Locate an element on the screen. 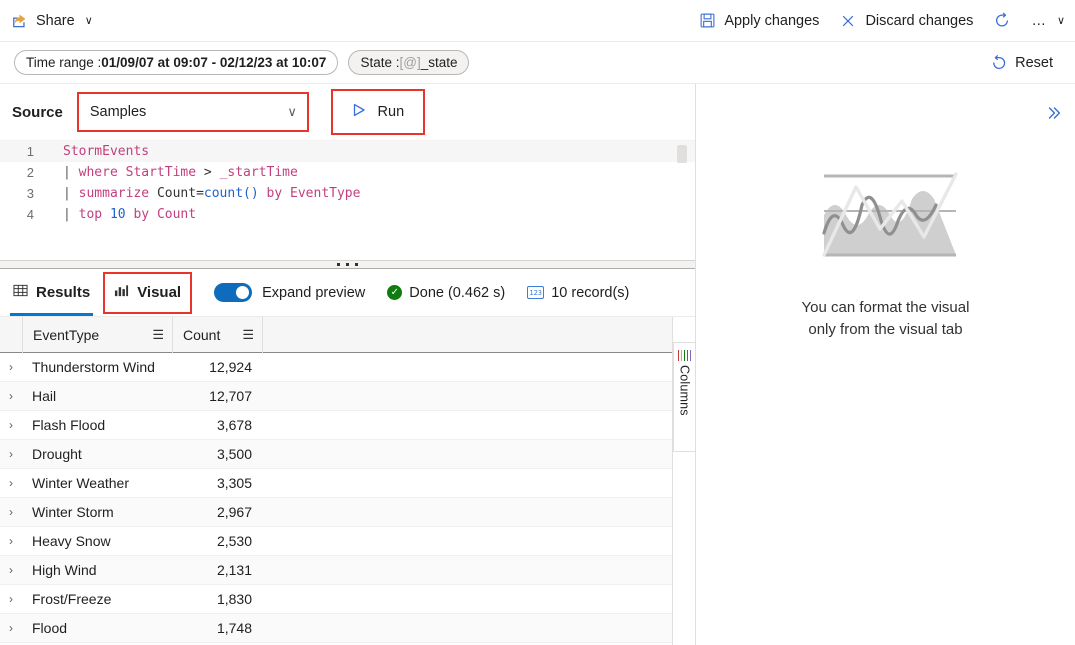 This screenshot has height=645, width=1075. cell-eventtype: Flood is located at coordinates (50, 628).